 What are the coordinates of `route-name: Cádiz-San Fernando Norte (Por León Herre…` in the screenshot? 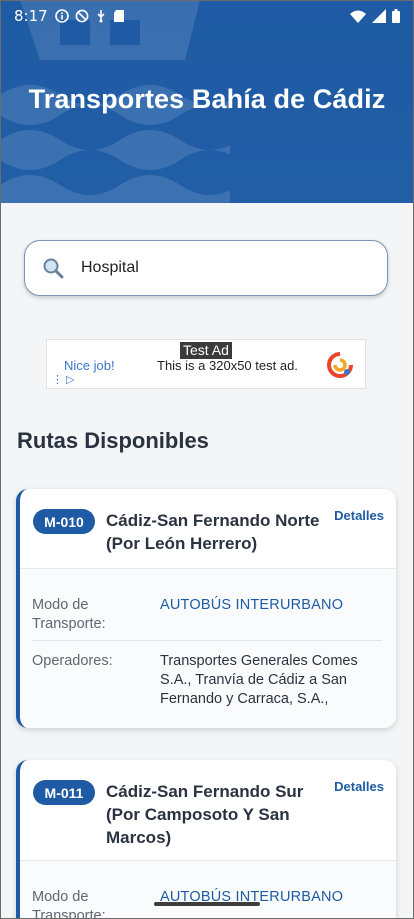 It's located at (213, 532).